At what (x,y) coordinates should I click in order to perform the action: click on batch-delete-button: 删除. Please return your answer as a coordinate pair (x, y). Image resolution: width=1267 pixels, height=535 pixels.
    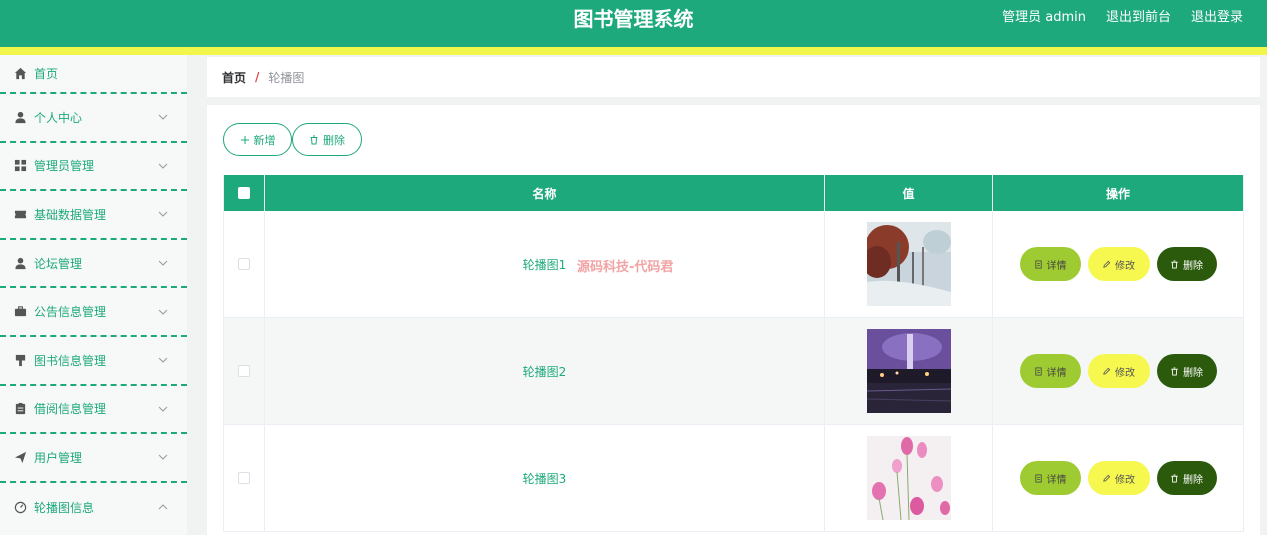
    Looking at the image, I should click on (327, 139).